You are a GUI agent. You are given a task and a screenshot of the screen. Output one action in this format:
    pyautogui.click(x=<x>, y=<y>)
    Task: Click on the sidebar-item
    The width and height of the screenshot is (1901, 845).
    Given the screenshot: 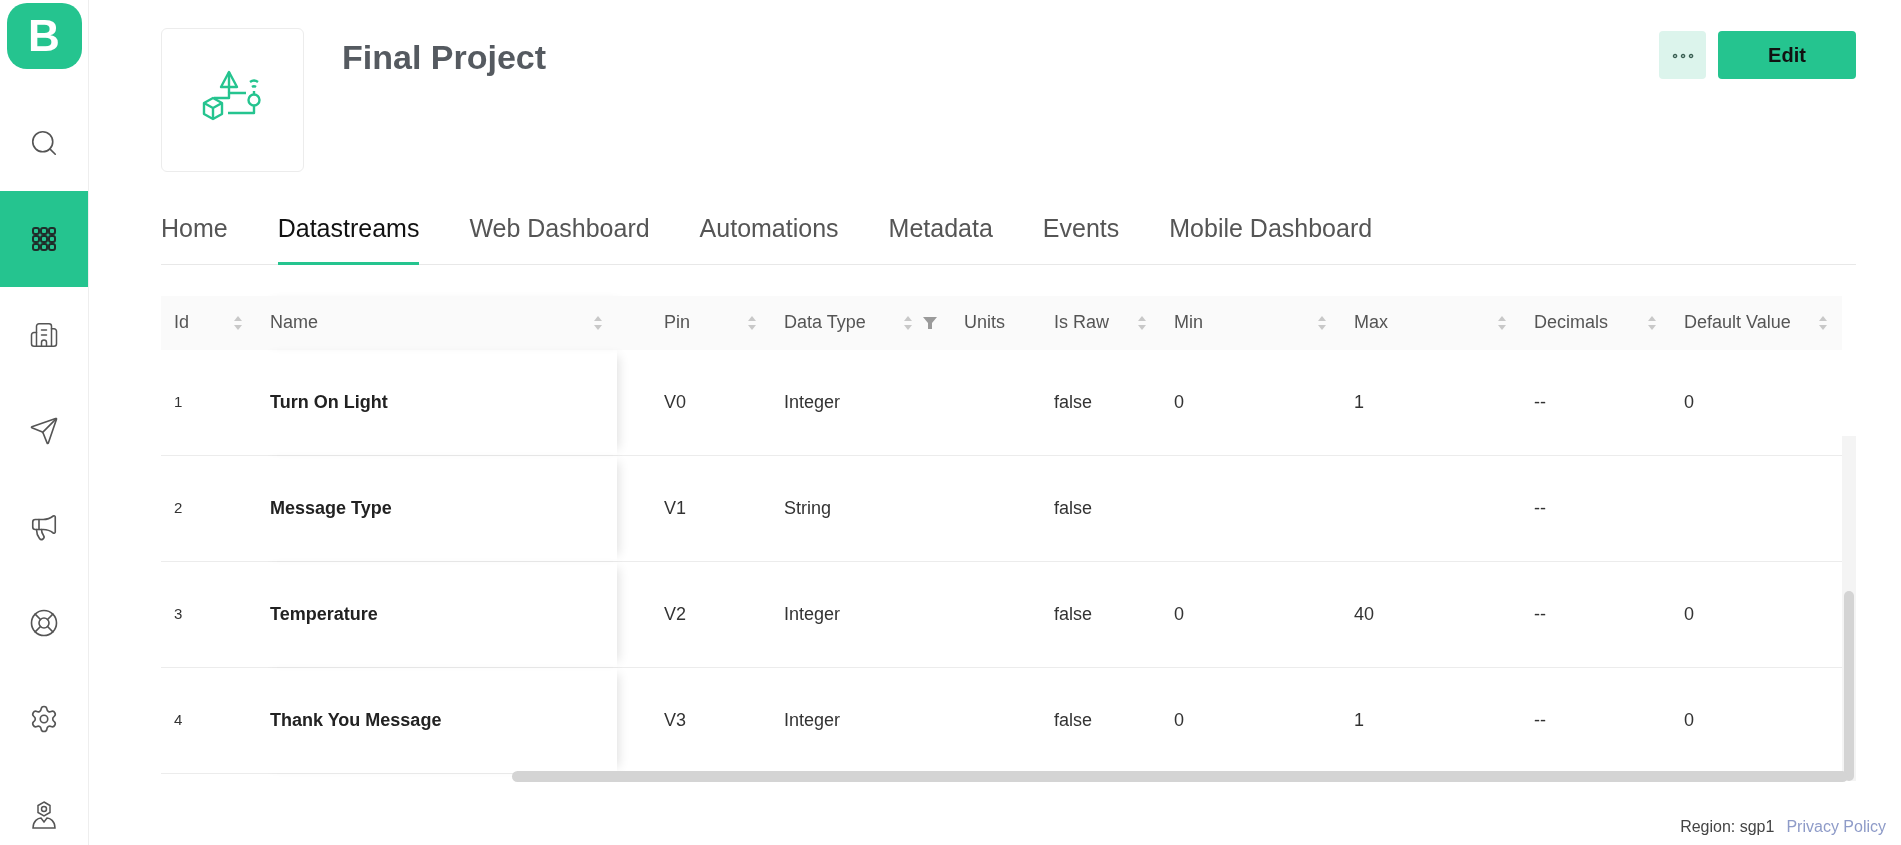 What is the action you would take?
    pyautogui.click(x=44, y=239)
    